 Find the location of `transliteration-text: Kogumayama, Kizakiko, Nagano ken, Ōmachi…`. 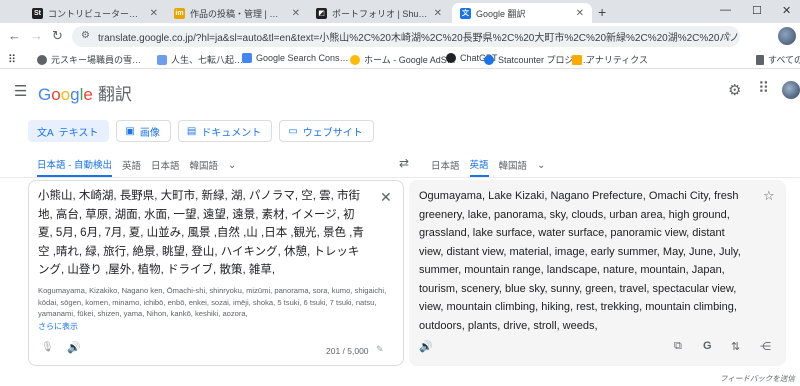

transliteration-text: Kogumayama, Kizakiko, Nagano ken, Ōmachi… is located at coordinates (212, 302).